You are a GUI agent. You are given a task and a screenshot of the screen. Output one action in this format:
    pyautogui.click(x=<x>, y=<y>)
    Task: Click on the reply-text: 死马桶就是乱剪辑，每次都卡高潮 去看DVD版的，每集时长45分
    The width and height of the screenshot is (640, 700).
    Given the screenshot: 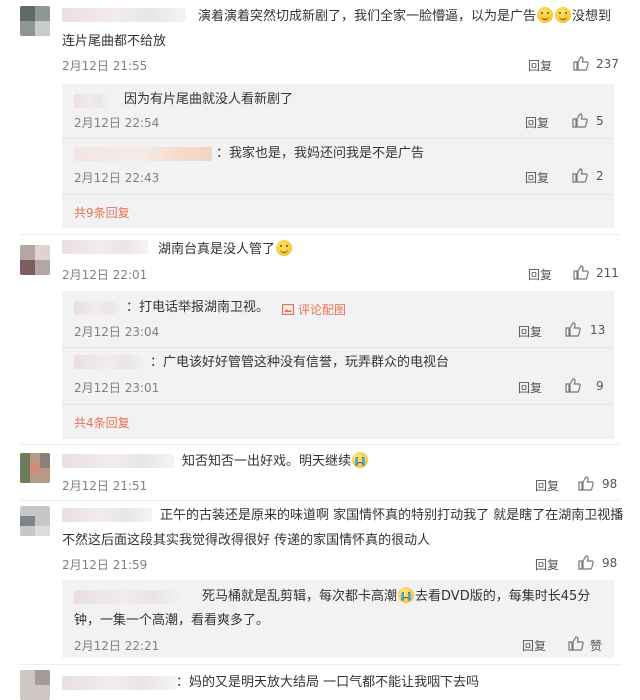 What is the action you would take?
    pyautogui.click(x=396, y=595)
    